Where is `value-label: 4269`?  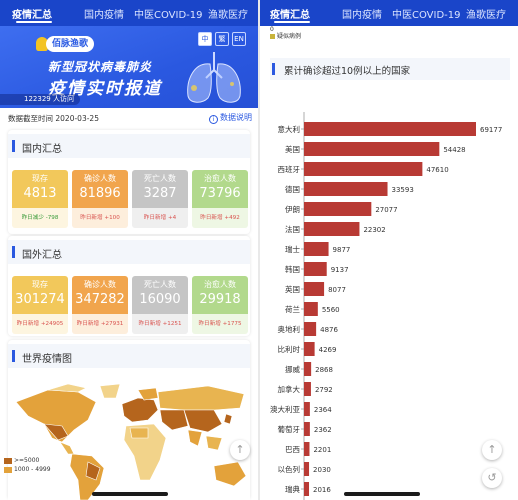
value-label: 4269 is located at coordinates (328, 350).